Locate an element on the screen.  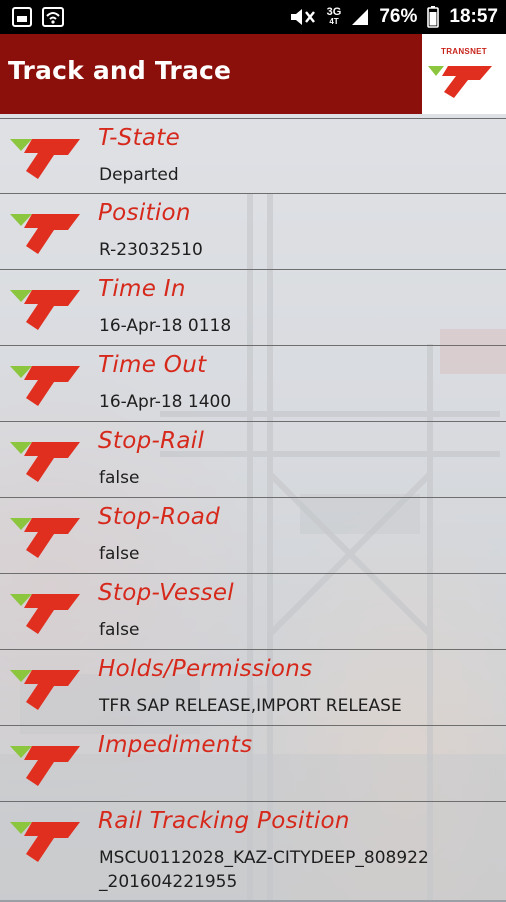
field-value: TFR SAP RELEASE,IMPORT RELEASE is located at coordinates (250, 706).